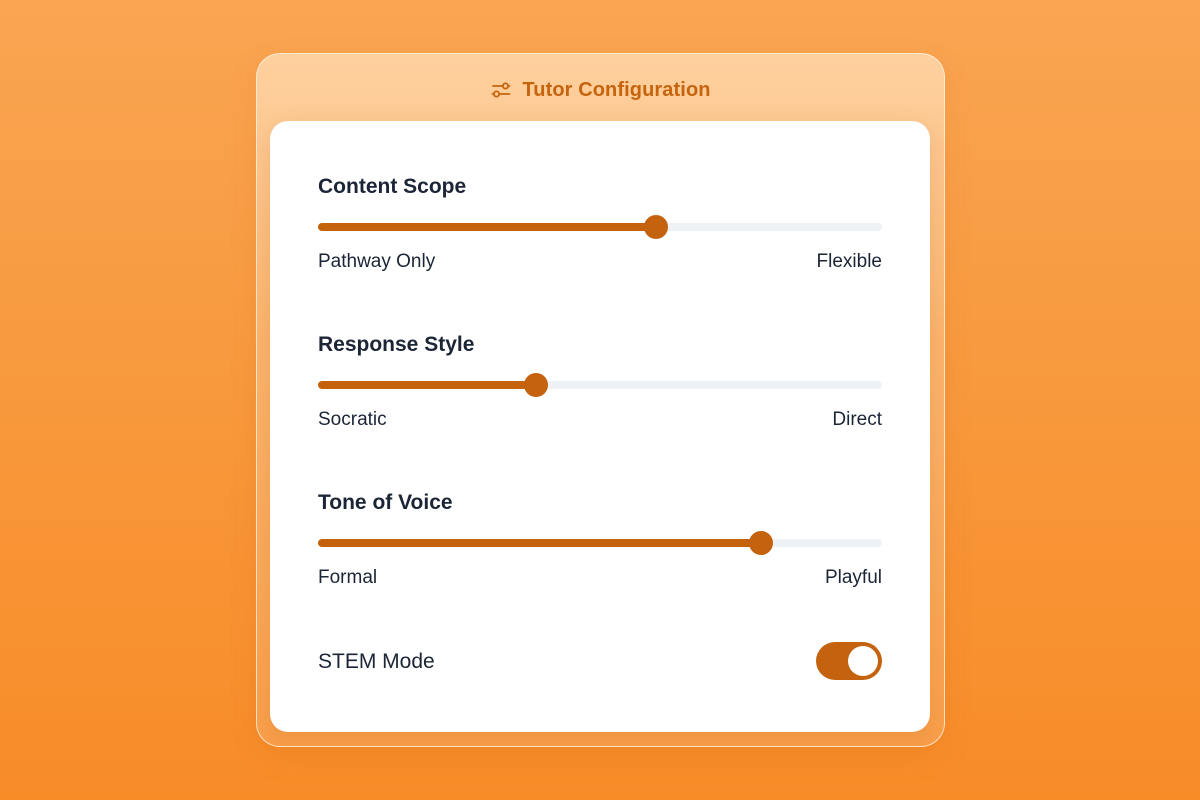 This screenshot has width=1200, height=800. I want to click on setting-tone-of-voice: Tone of Voice Formal Playful, so click(600, 539).